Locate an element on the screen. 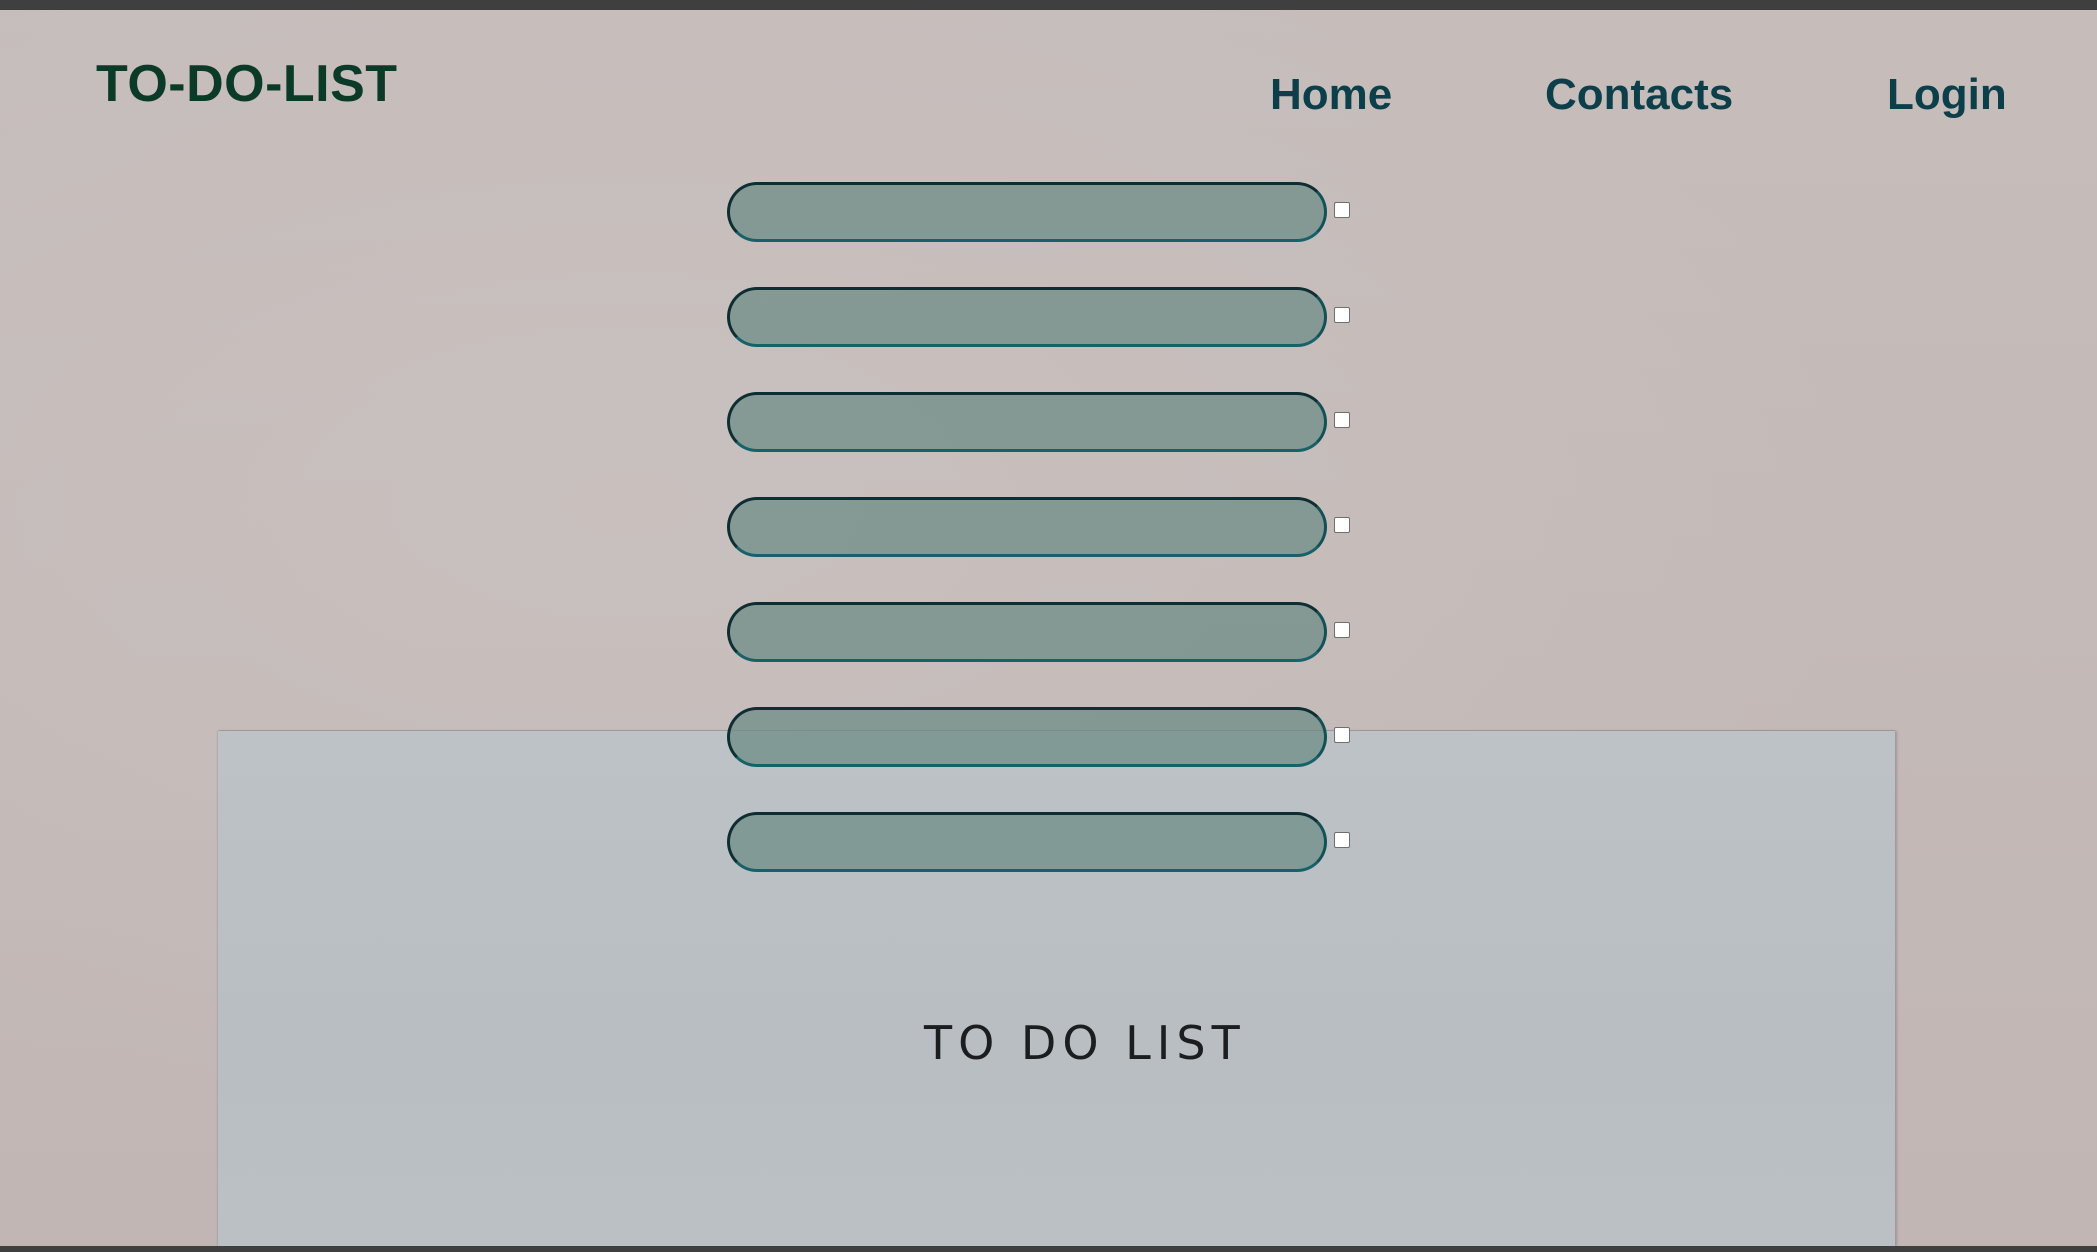 The width and height of the screenshot is (2097, 1252). nav-link-contacts: Contacts is located at coordinates (1639, 95).